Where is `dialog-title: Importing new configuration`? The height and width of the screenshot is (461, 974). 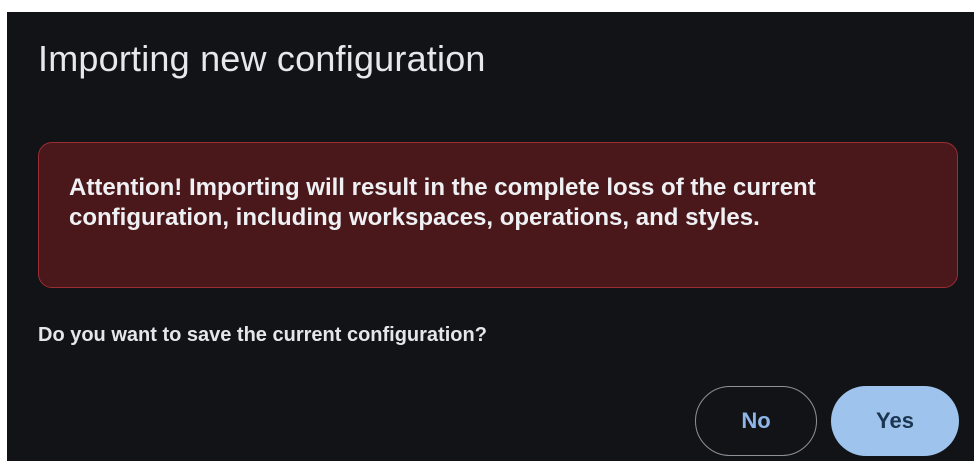
dialog-title: Importing new configuration is located at coordinates (262, 58).